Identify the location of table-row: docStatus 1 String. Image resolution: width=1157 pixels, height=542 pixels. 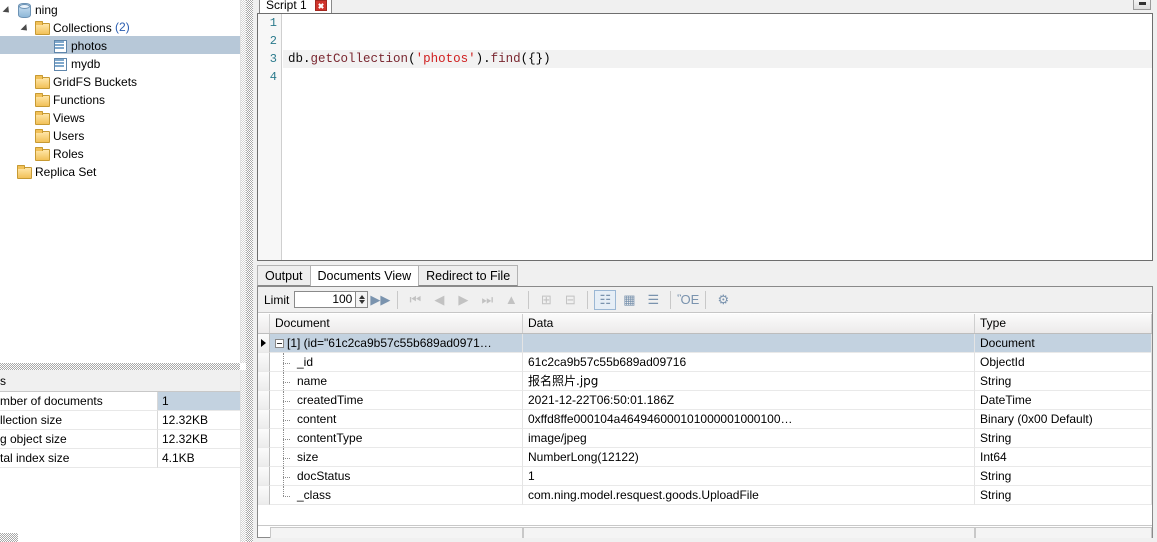
(705, 476).